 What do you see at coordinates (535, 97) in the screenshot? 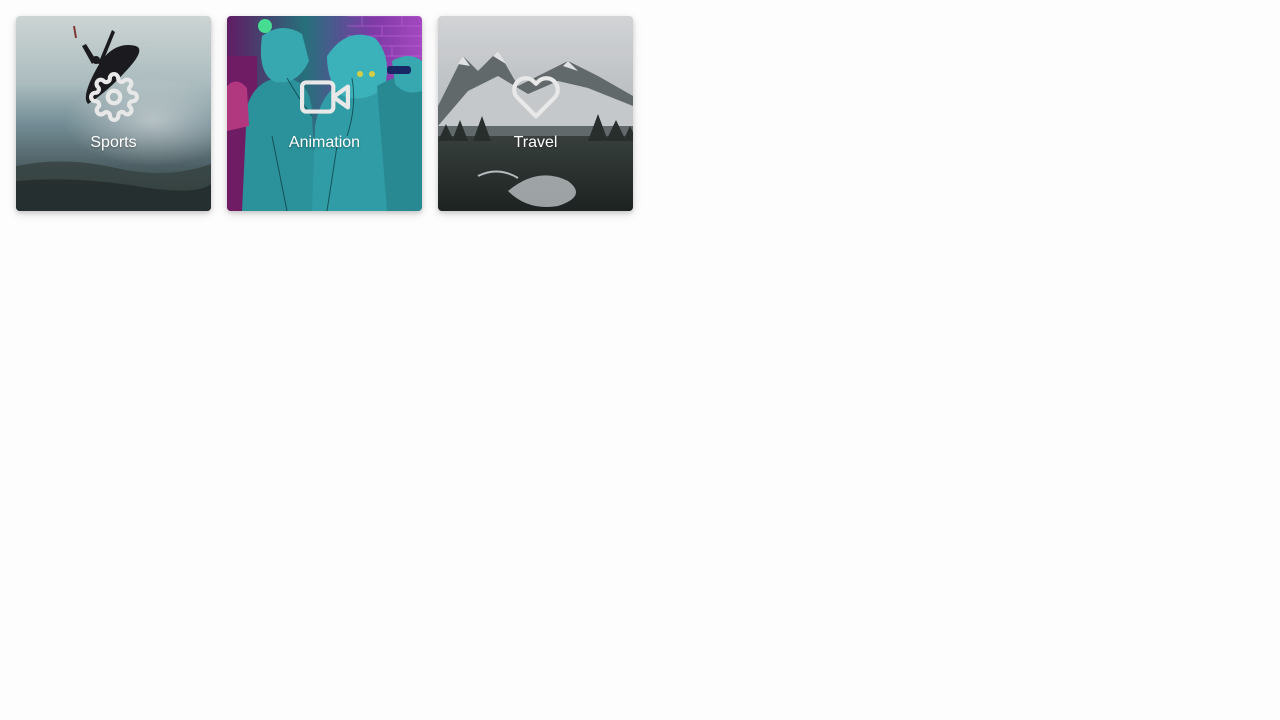
I see `heart-icon` at bounding box center [535, 97].